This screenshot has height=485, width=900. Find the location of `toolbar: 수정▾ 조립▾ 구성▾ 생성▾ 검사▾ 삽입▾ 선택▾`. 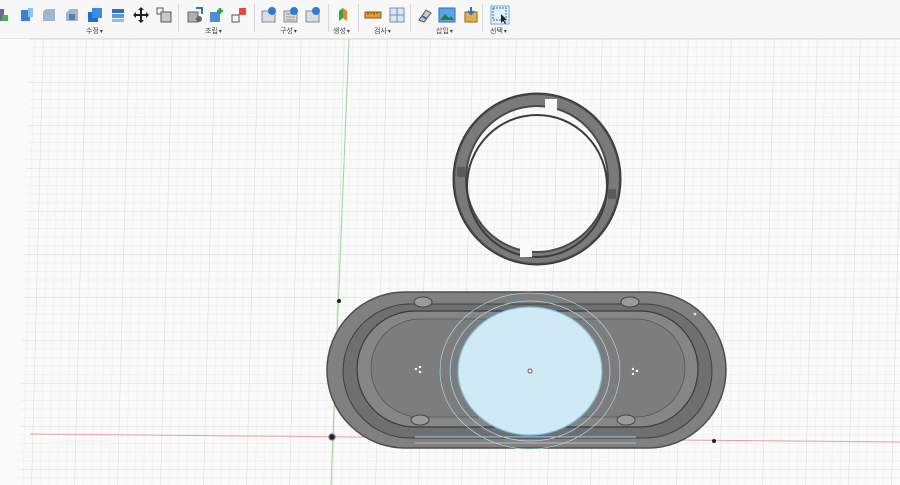

toolbar: 수정▾ 조립▾ 구성▾ 생성▾ 검사▾ 삽입▾ 선택▾ is located at coordinates (450, 19).